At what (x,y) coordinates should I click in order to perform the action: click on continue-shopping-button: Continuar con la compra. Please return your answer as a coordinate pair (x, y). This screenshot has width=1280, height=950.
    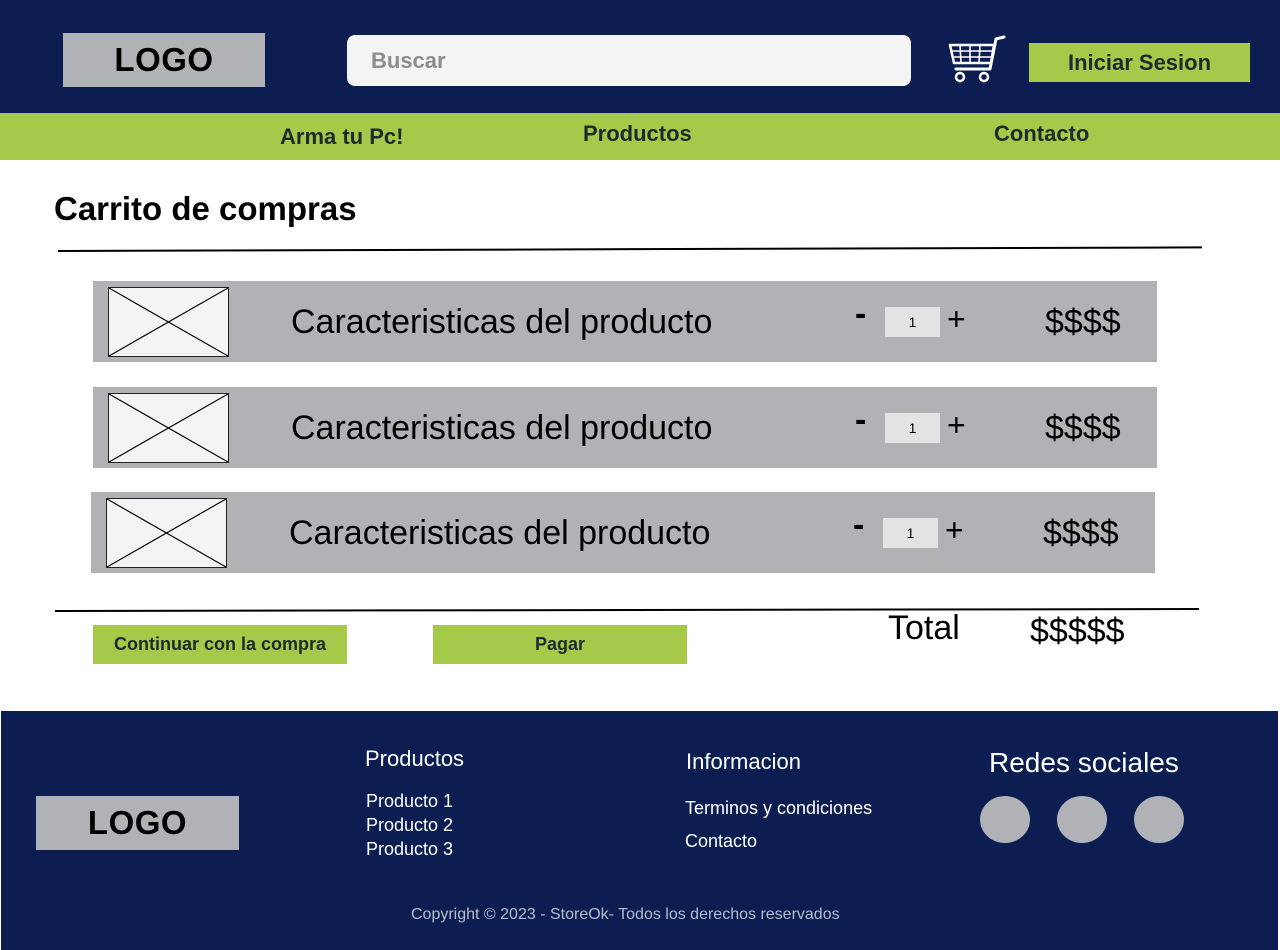
    Looking at the image, I should click on (220, 644).